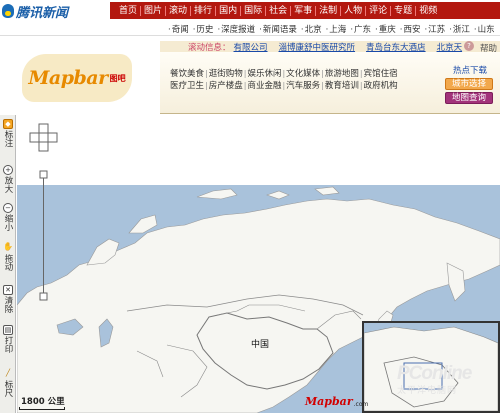 This screenshot has width=500, height=413. What do you see at coordinates (469, 46) in the screenshot?
I see `help-icon: ?` at bounding box center [469, 46].